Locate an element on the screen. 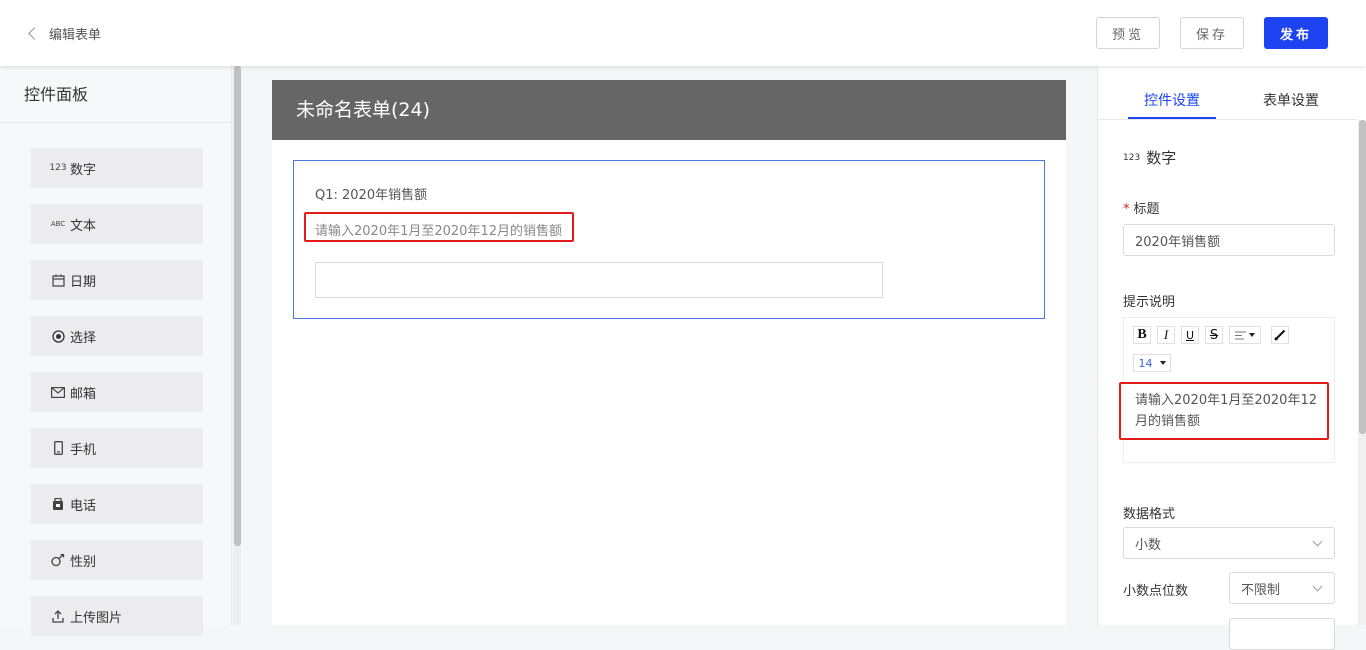  control-type: 123 数字 is located at coordinates (1149, 157).